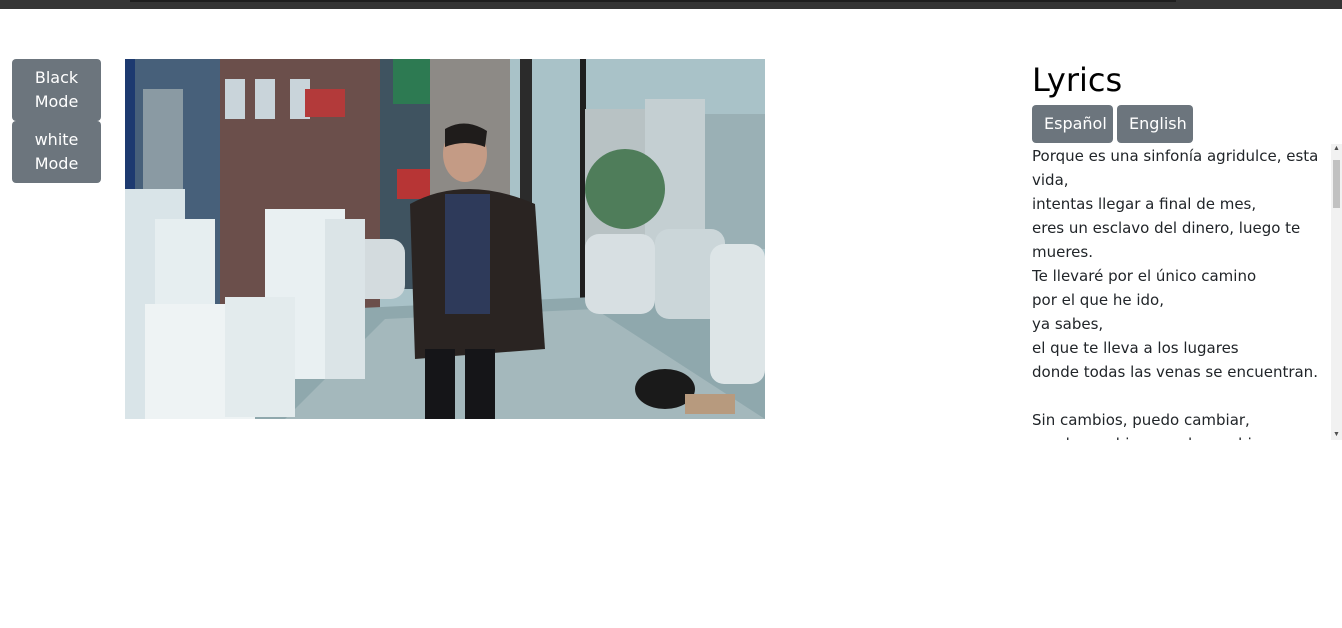  I want to click on browser-top-bar, so click(671, 4).